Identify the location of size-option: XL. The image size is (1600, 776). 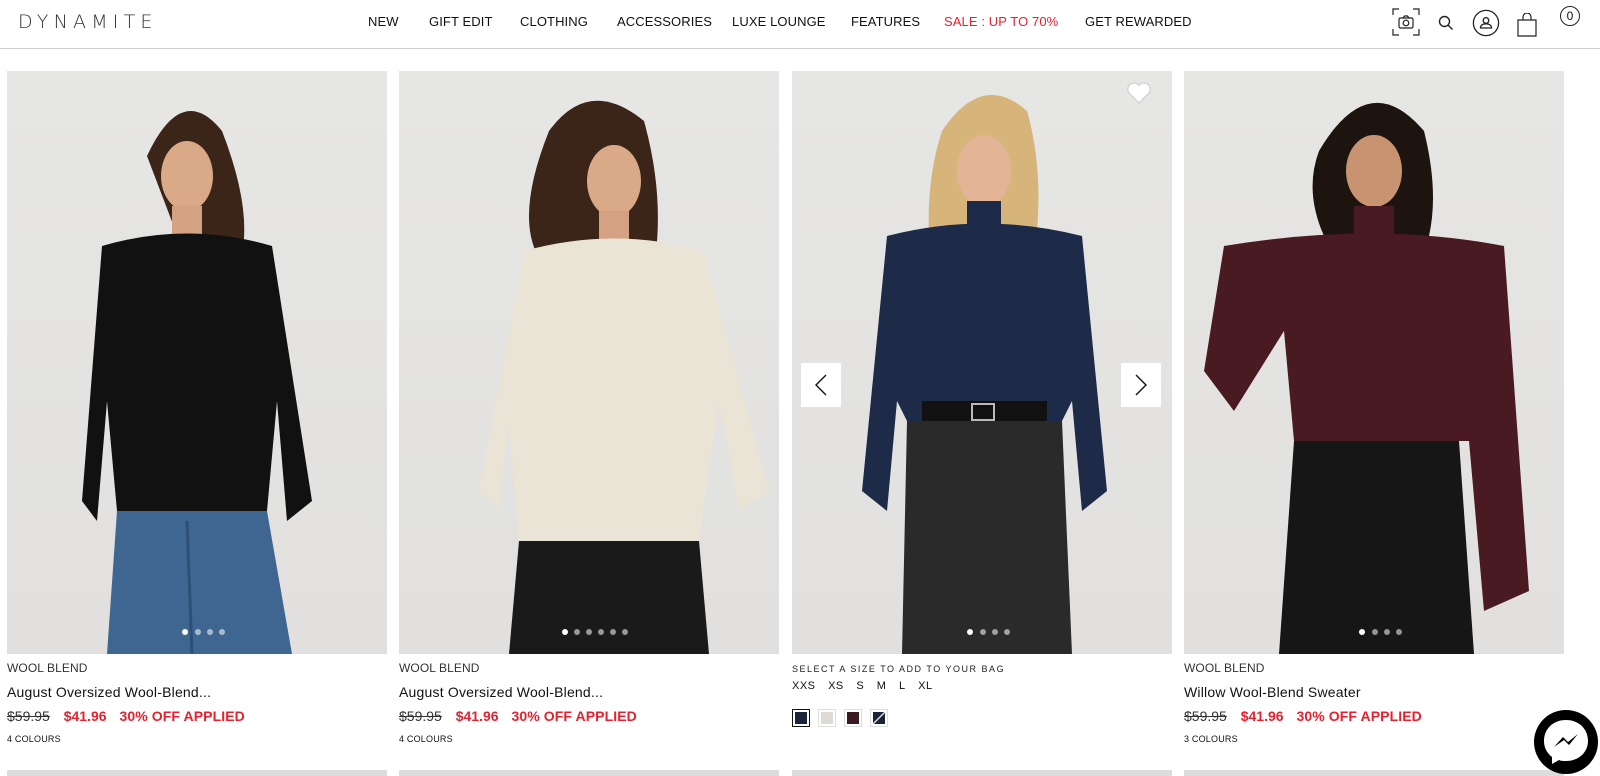
(925, 686).